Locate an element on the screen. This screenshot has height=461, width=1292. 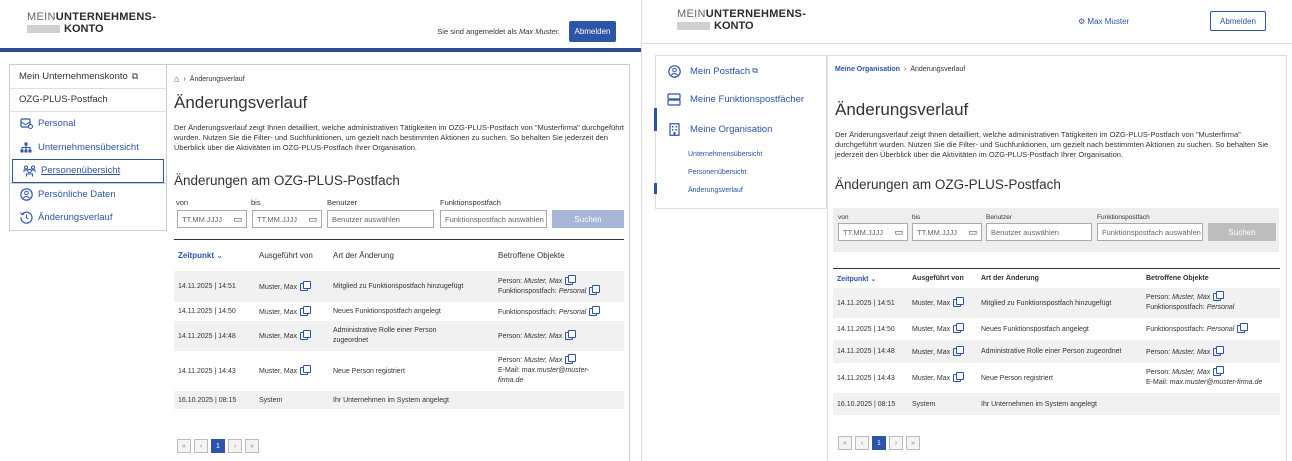
subnav-personenuebersicht: Personenübersicht is located at coordinates (717, 172).